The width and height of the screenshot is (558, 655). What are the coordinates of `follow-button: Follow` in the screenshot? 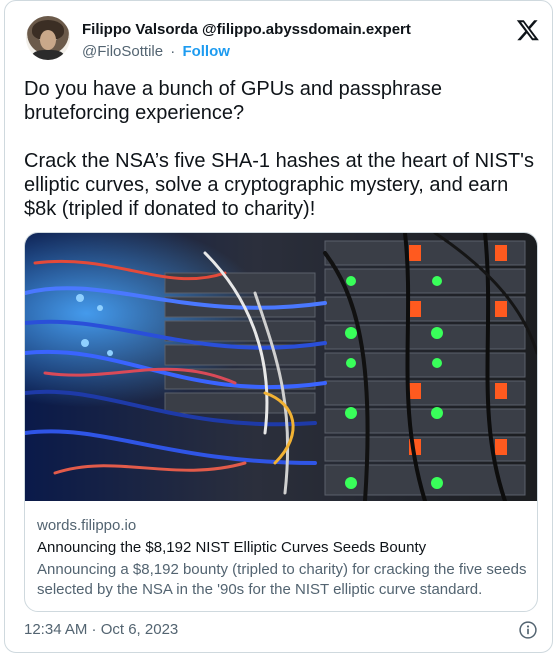 It's located at (206, 51).